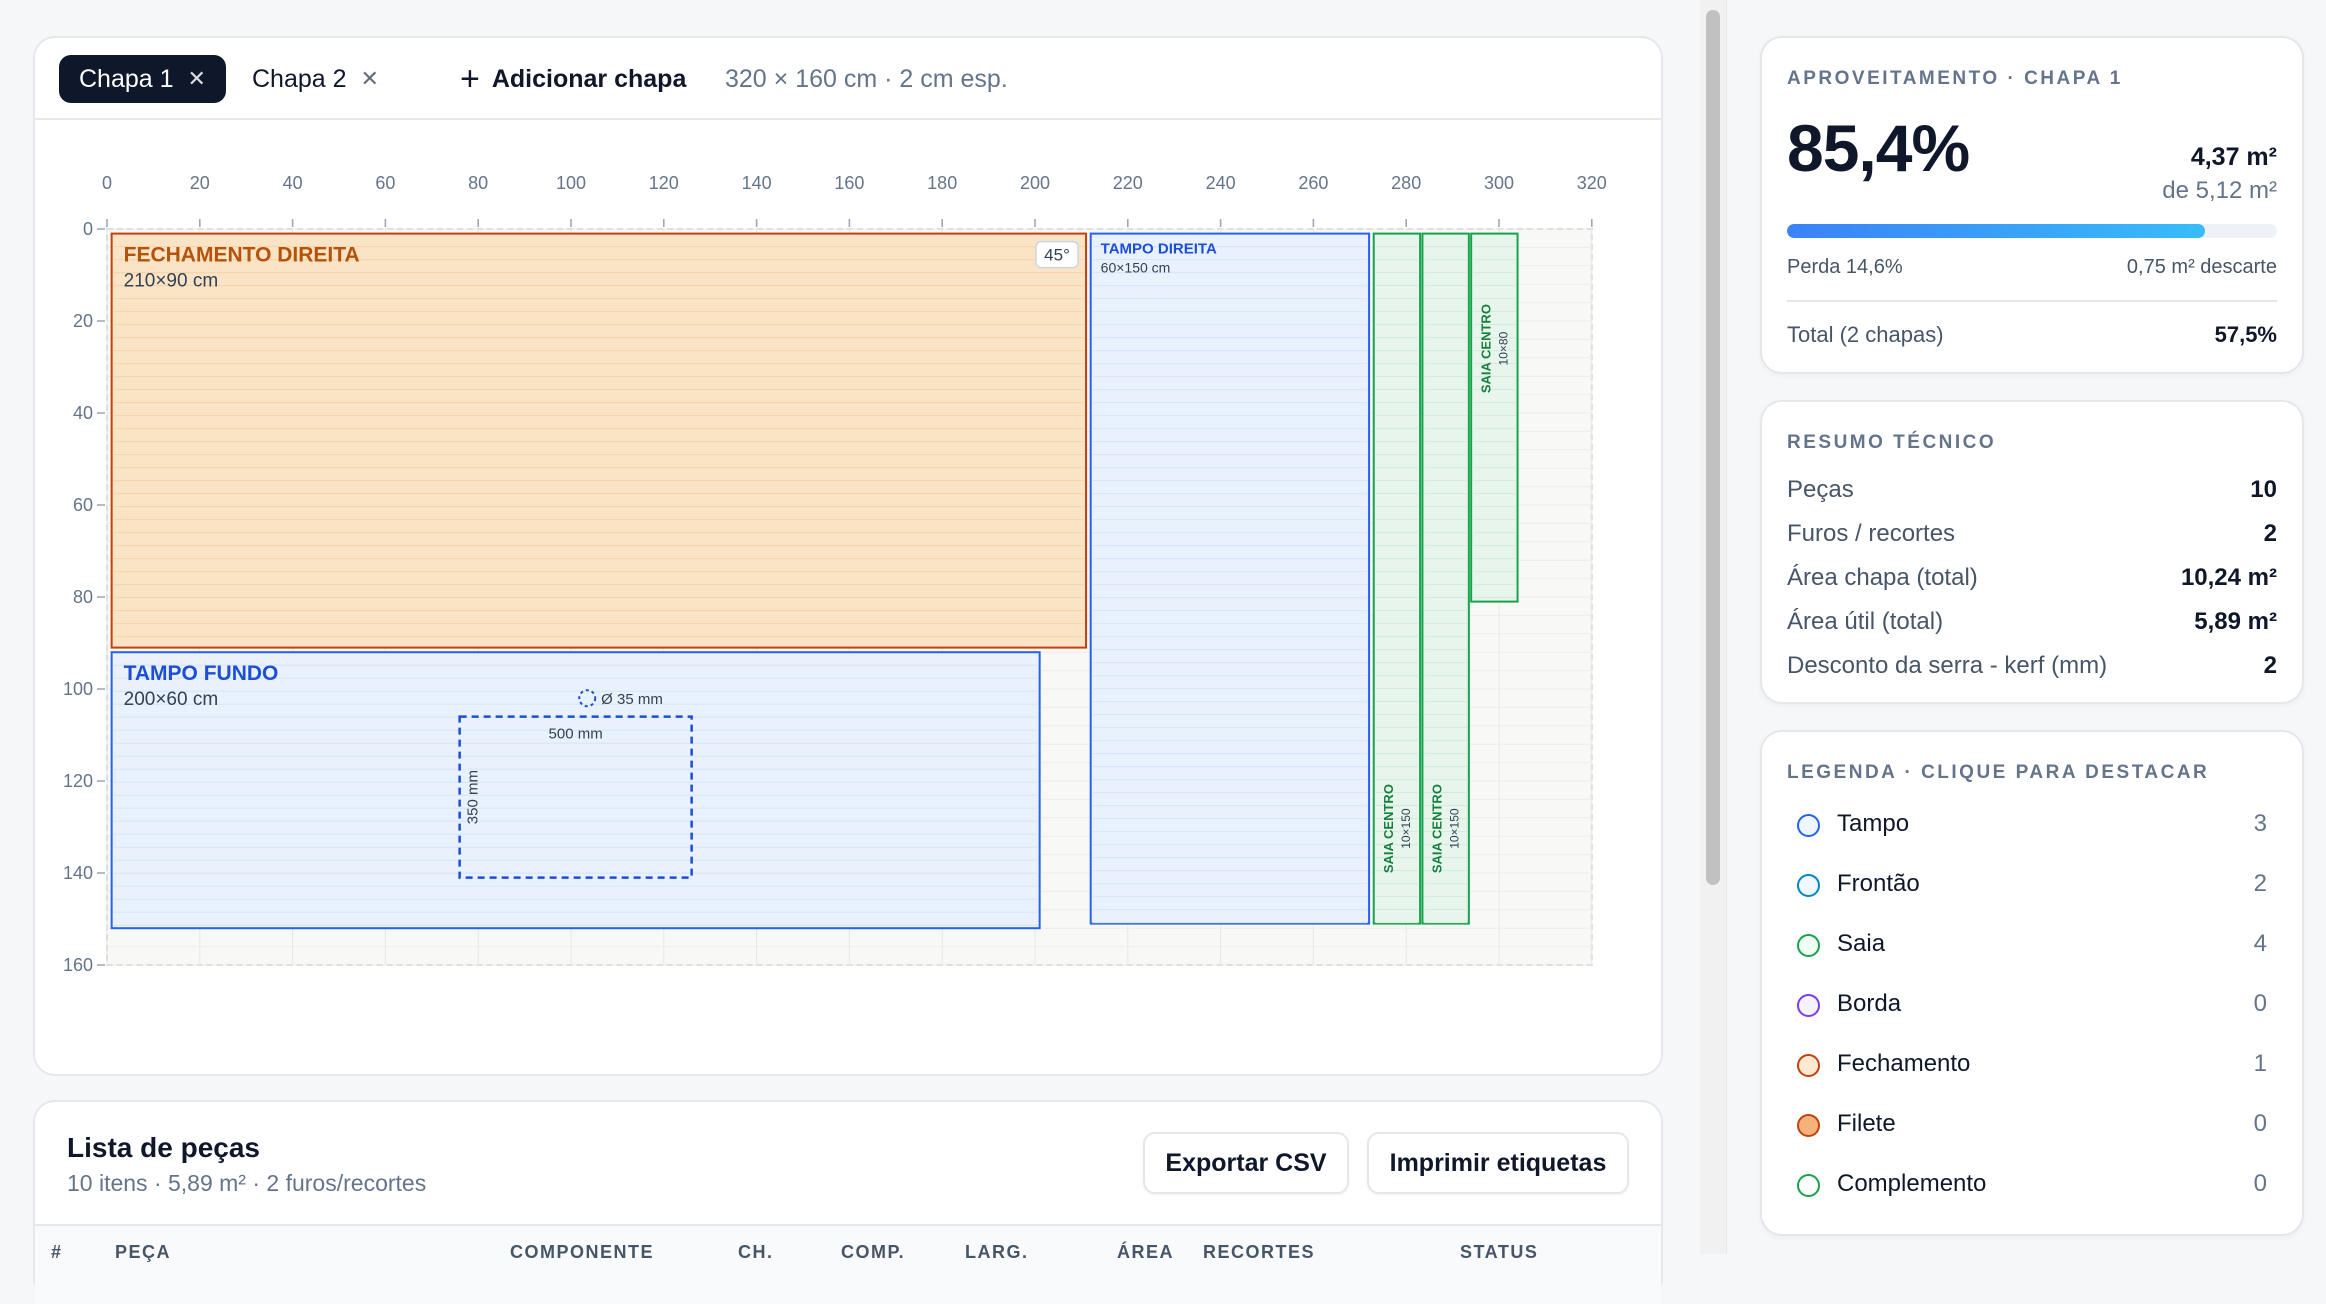 The image size is (2326, 1304). I want to click on col-header: CH., so click(756, 1252).